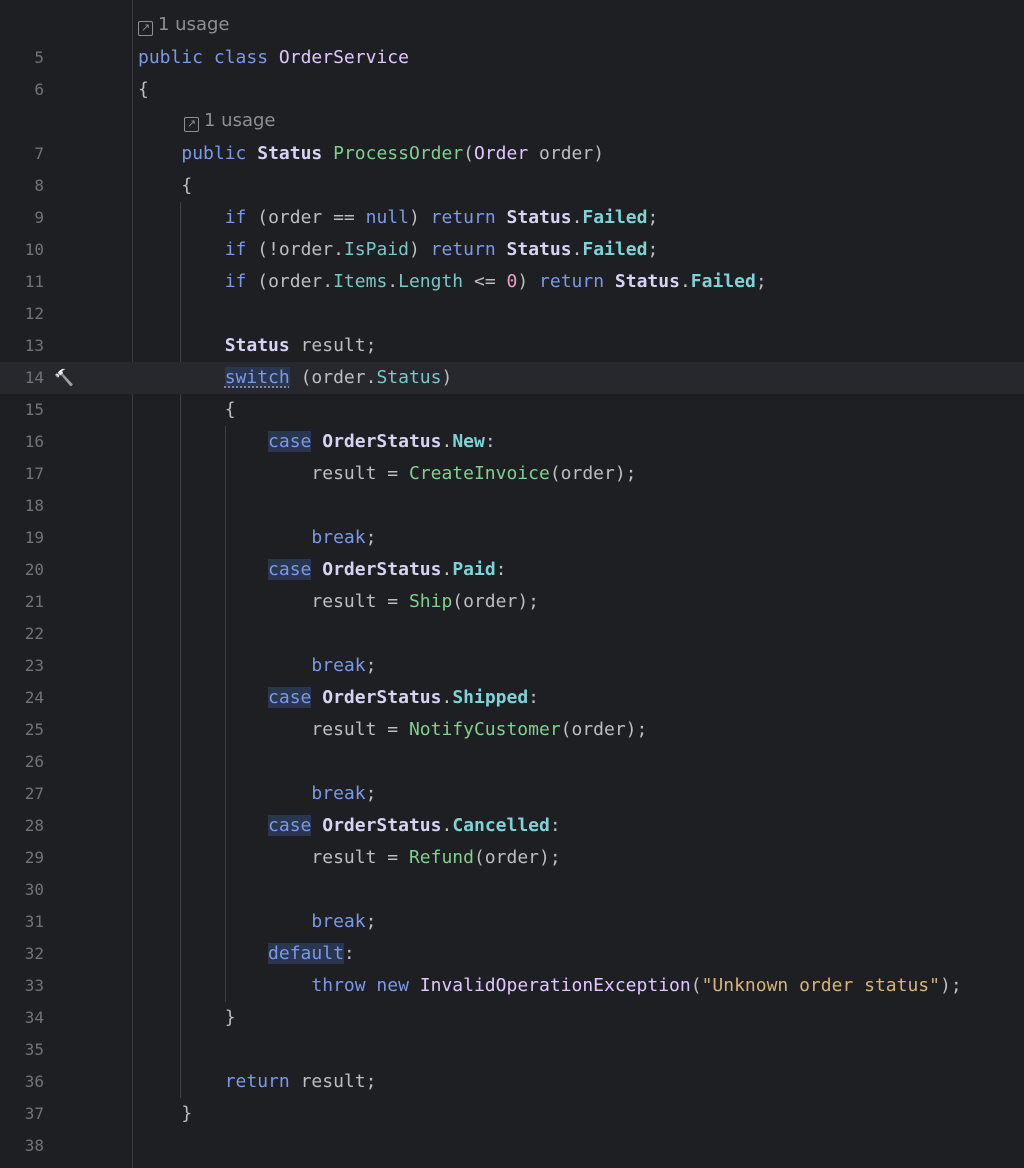  I want to click on code-token: OrderStatus, so click(382, 441).